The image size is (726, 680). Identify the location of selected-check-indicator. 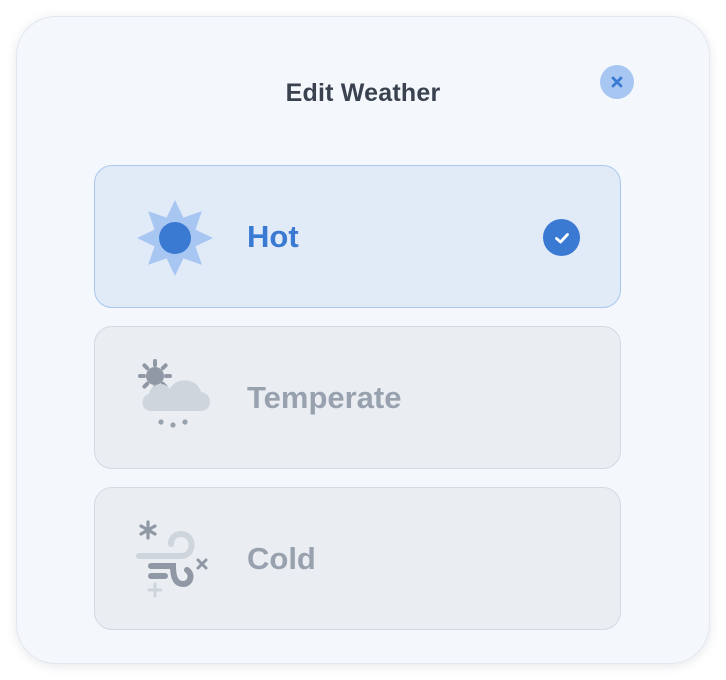
(561, 237).